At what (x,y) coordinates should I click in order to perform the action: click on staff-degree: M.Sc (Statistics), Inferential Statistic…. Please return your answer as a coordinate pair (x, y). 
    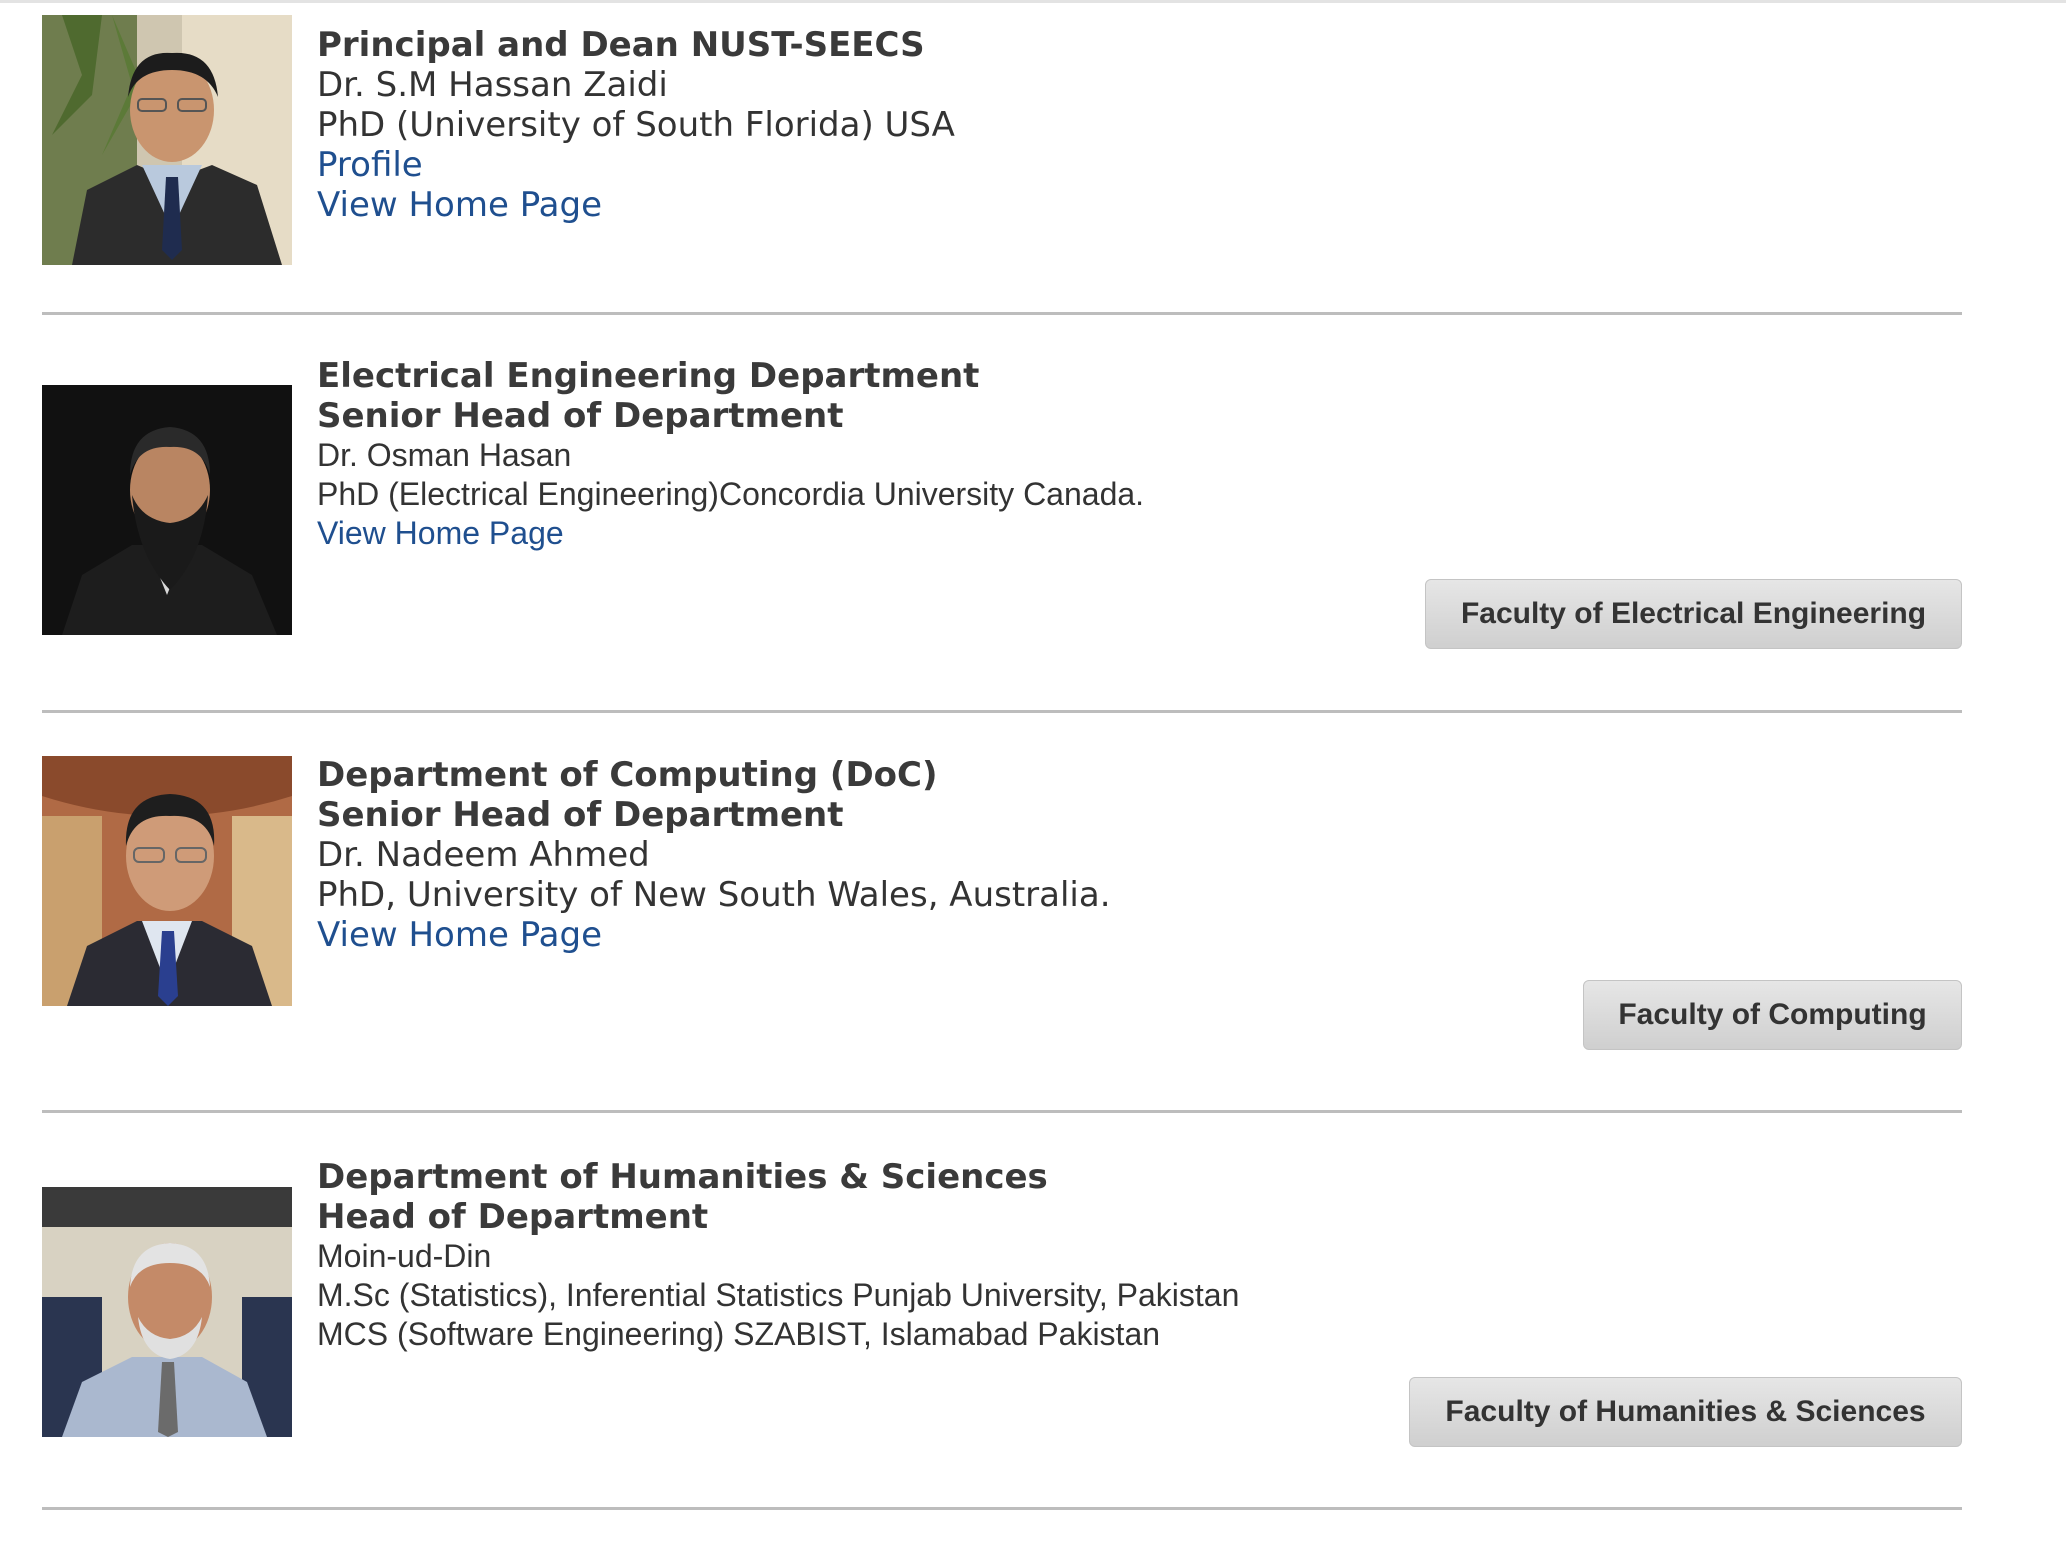
    Looking at the image, I should click on (778, 1295).